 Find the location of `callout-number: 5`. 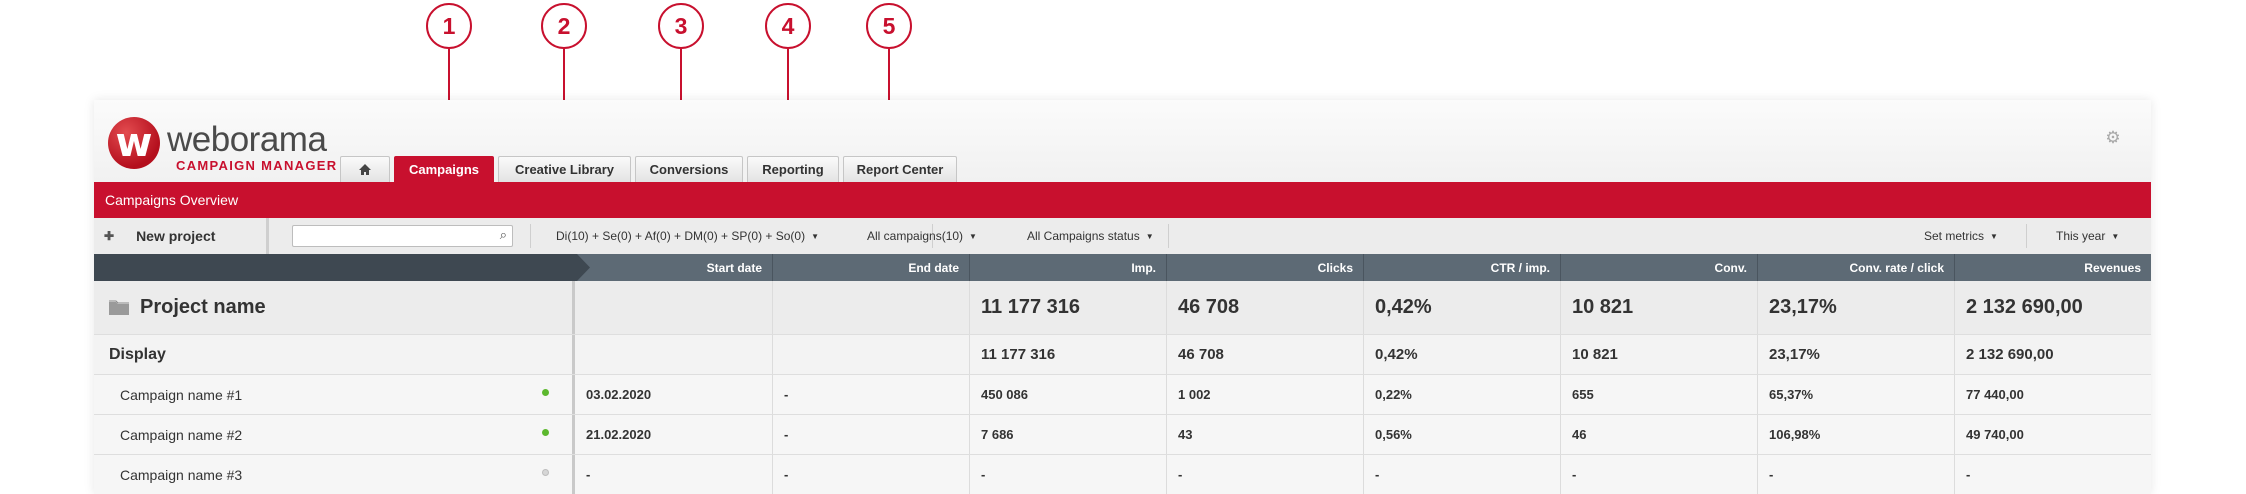

callout-number: 5 is located at coordinates (889, 26).